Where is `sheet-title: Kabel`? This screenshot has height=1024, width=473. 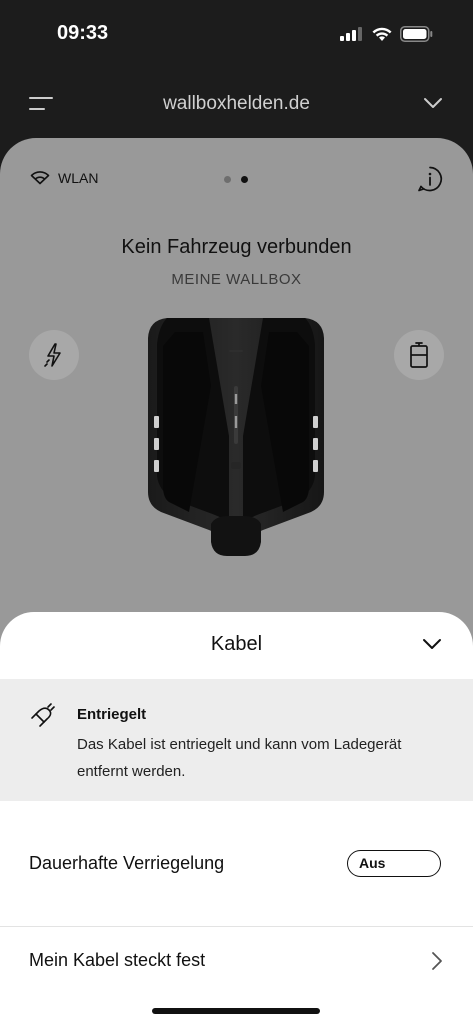
sheet-title: Kabel is located at coordinates (236, 644).